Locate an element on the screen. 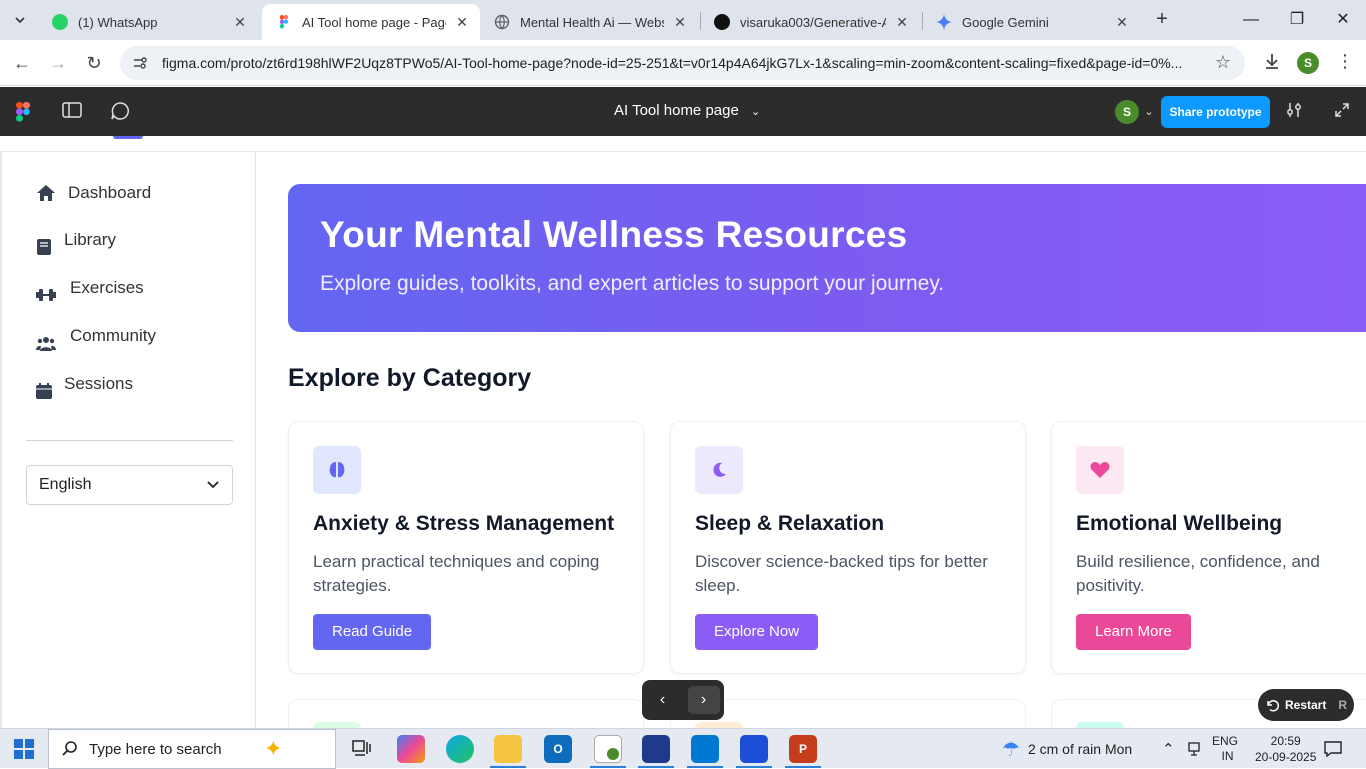 The image size is (1366, 769). remote-desktop-icon is located at coordinates (705, 749).